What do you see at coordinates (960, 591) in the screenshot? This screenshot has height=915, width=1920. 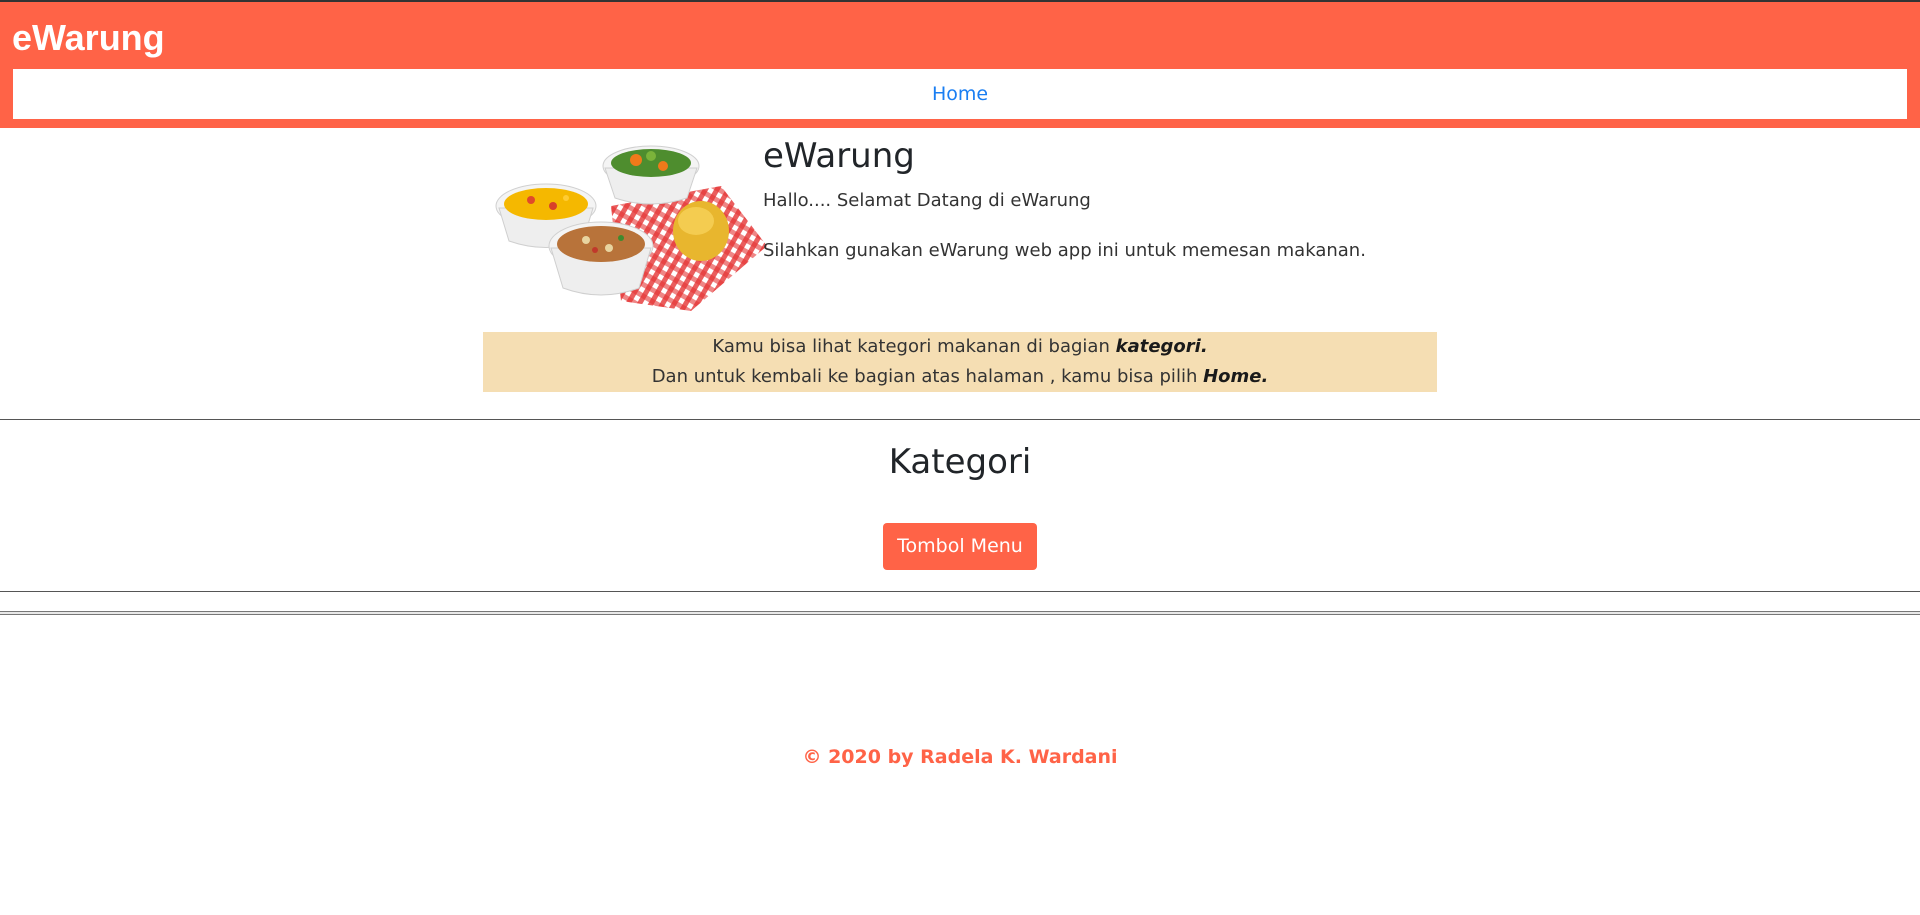 I see `divider-middle` at bounding box center [960, 591].